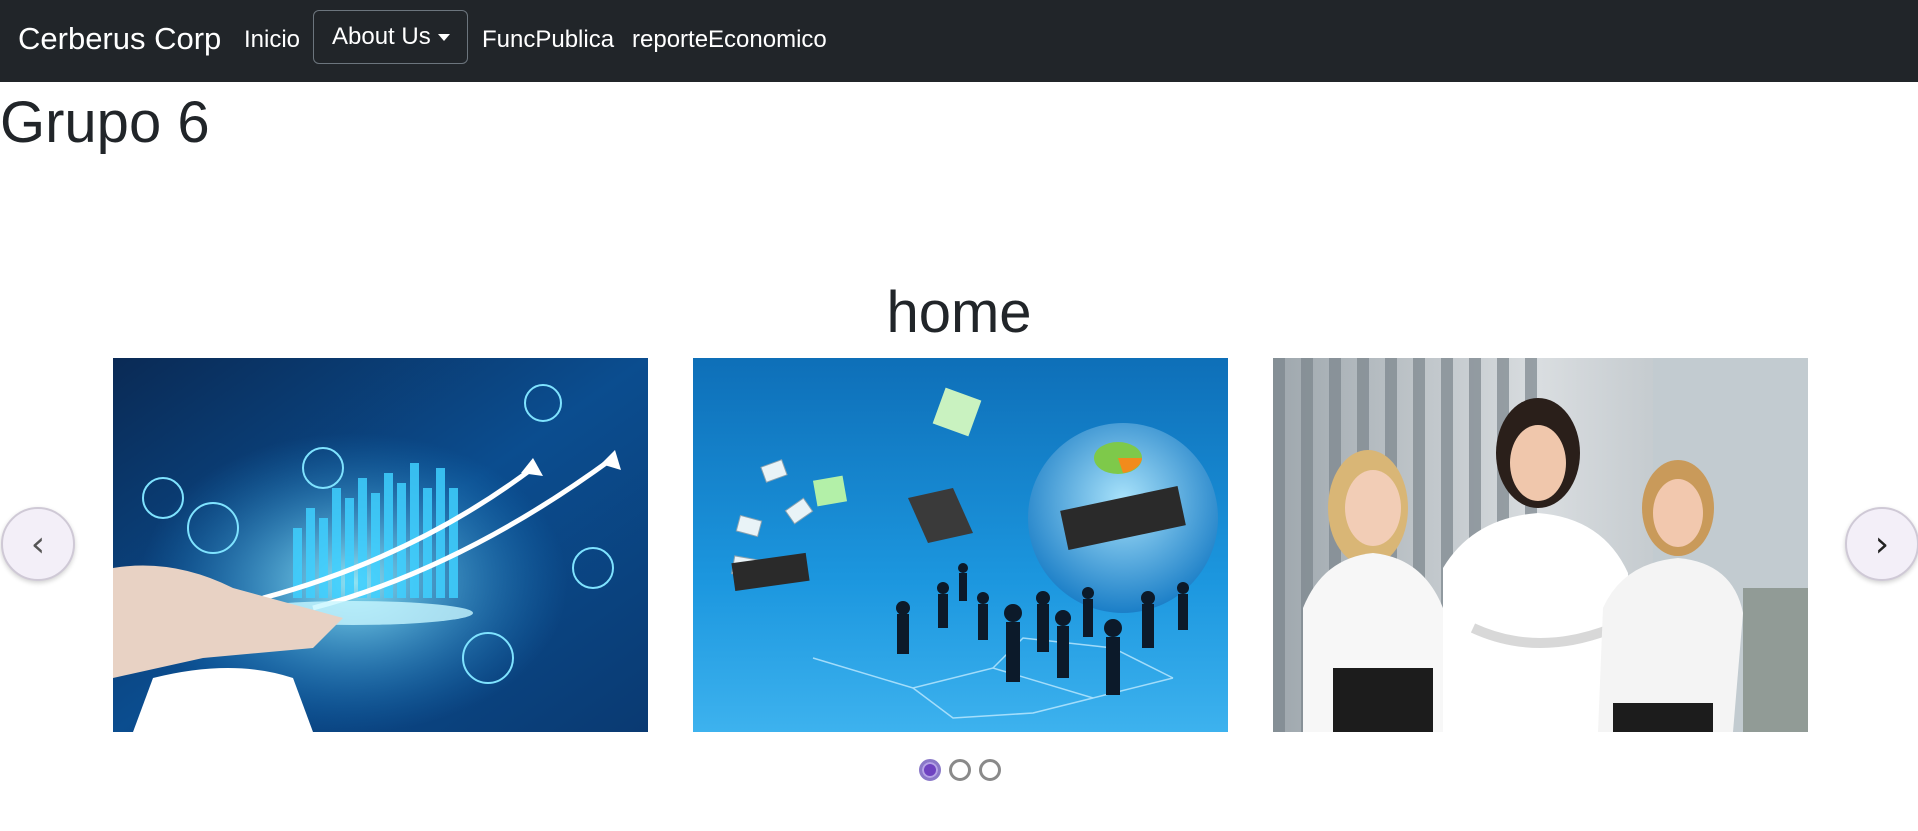 The image size is (1918, 831). I want to click on businesswomen-team-image, so click(1540, 545).